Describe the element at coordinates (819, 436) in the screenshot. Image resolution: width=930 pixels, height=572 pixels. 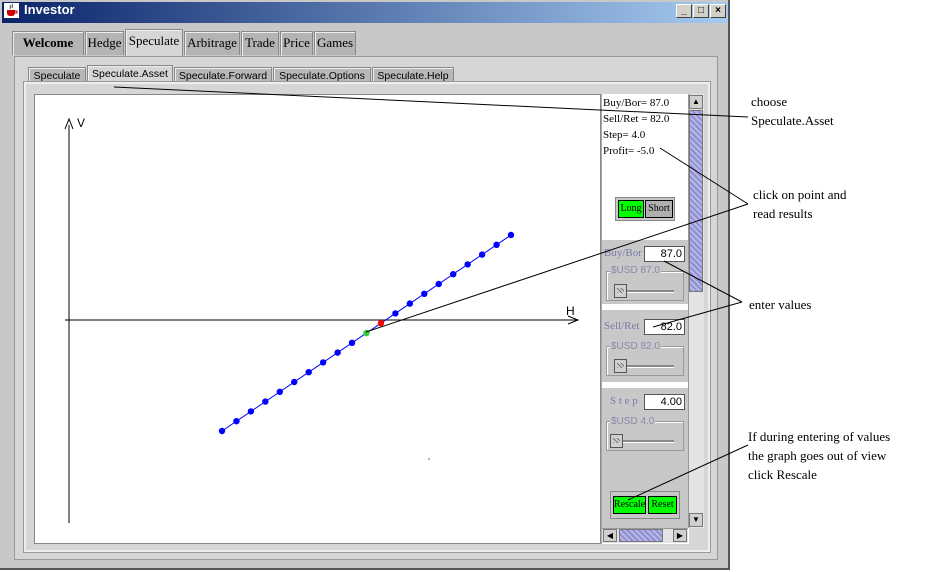
I see `annotation-rescale-1: If during entering of values` at that location.